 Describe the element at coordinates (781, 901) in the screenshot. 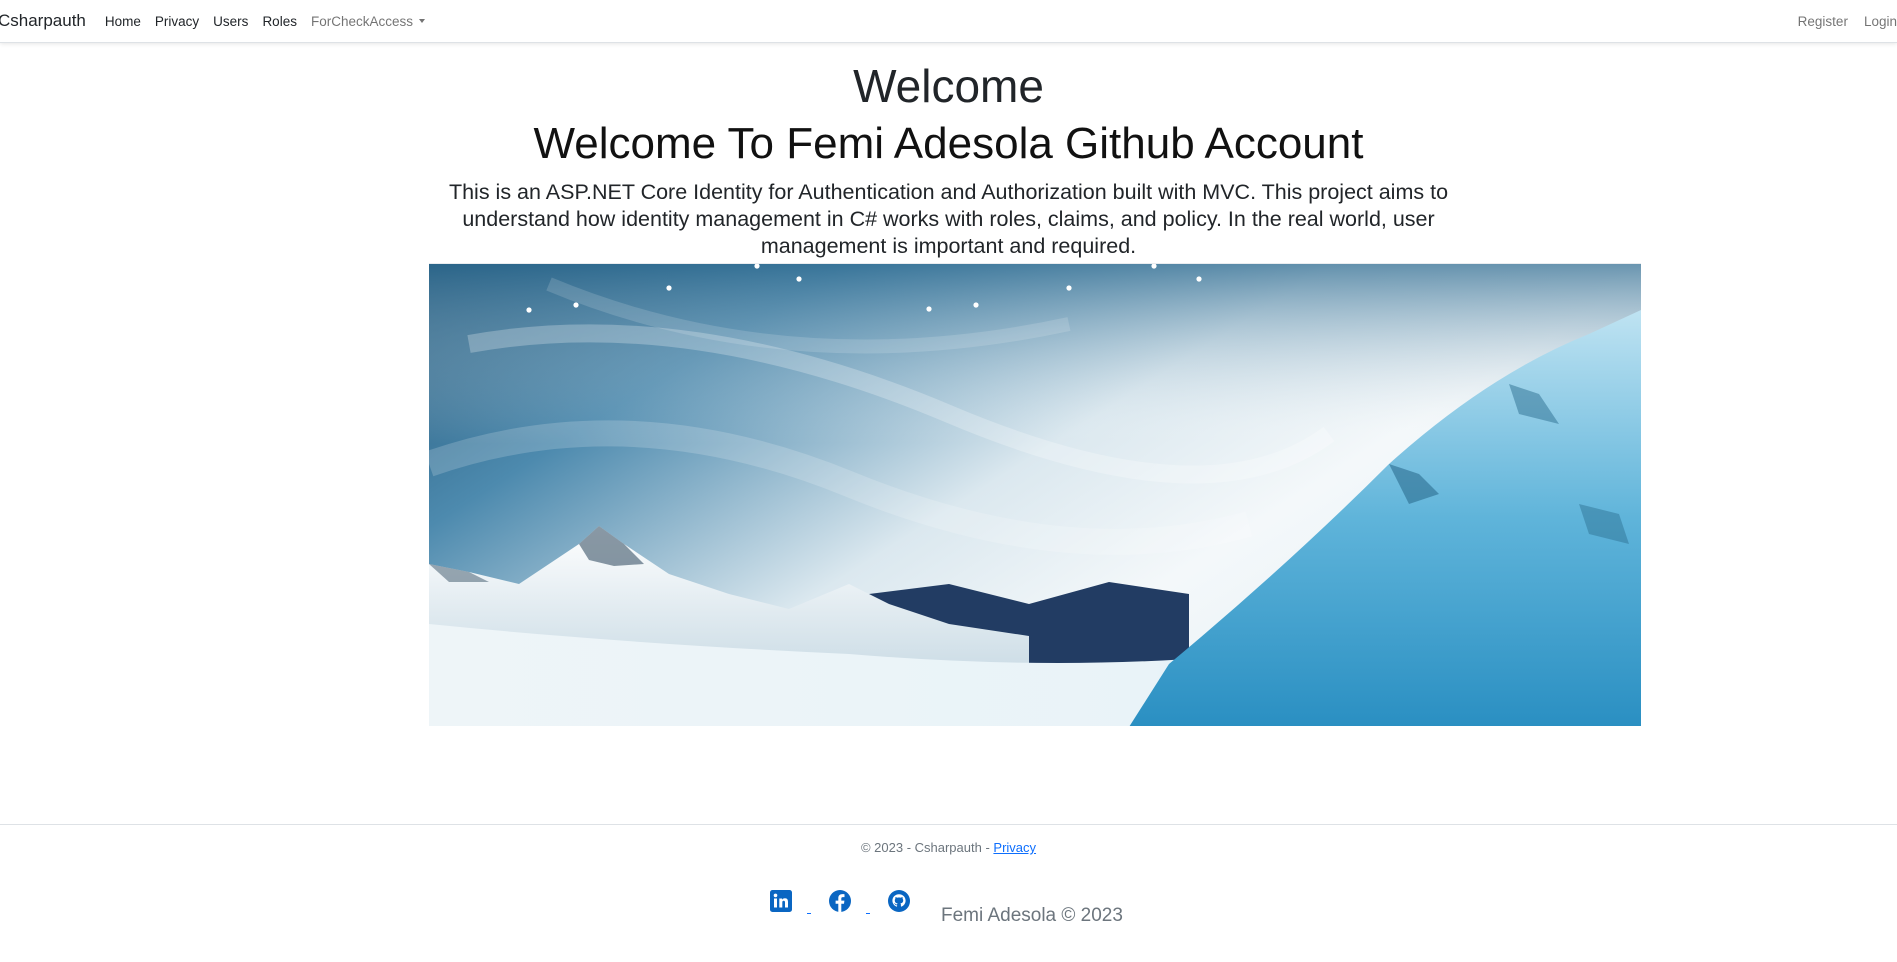

I see `linkedin-icon` at that location.